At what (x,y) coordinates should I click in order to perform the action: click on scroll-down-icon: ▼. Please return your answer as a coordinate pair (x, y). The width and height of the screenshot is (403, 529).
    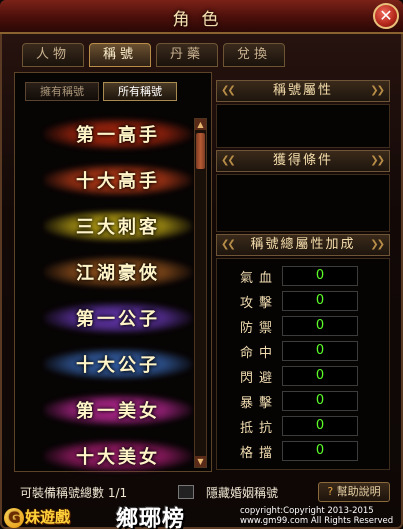
    Looking at the image, I should click on (200, 461).